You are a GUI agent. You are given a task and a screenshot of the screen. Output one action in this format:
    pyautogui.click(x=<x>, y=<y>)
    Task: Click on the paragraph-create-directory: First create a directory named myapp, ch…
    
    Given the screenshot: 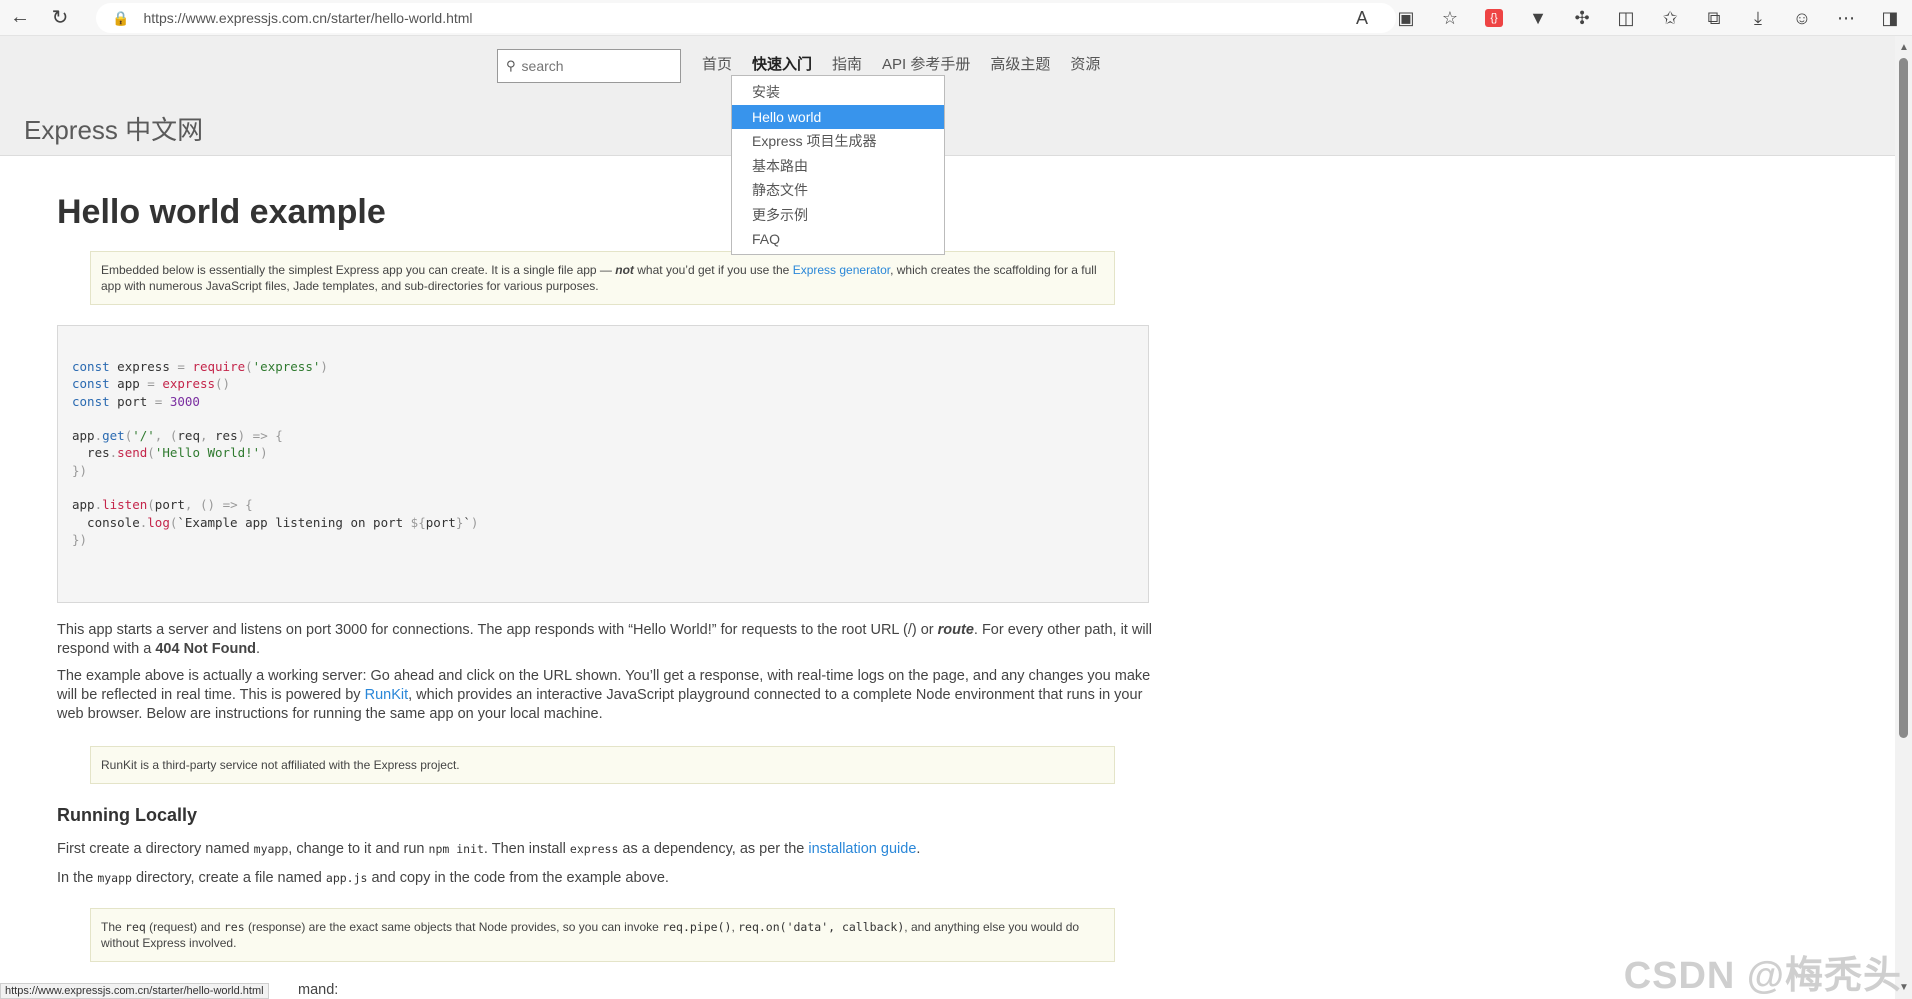 What is the action you would take?
    pyautogui.click(x=489, y=849)
    